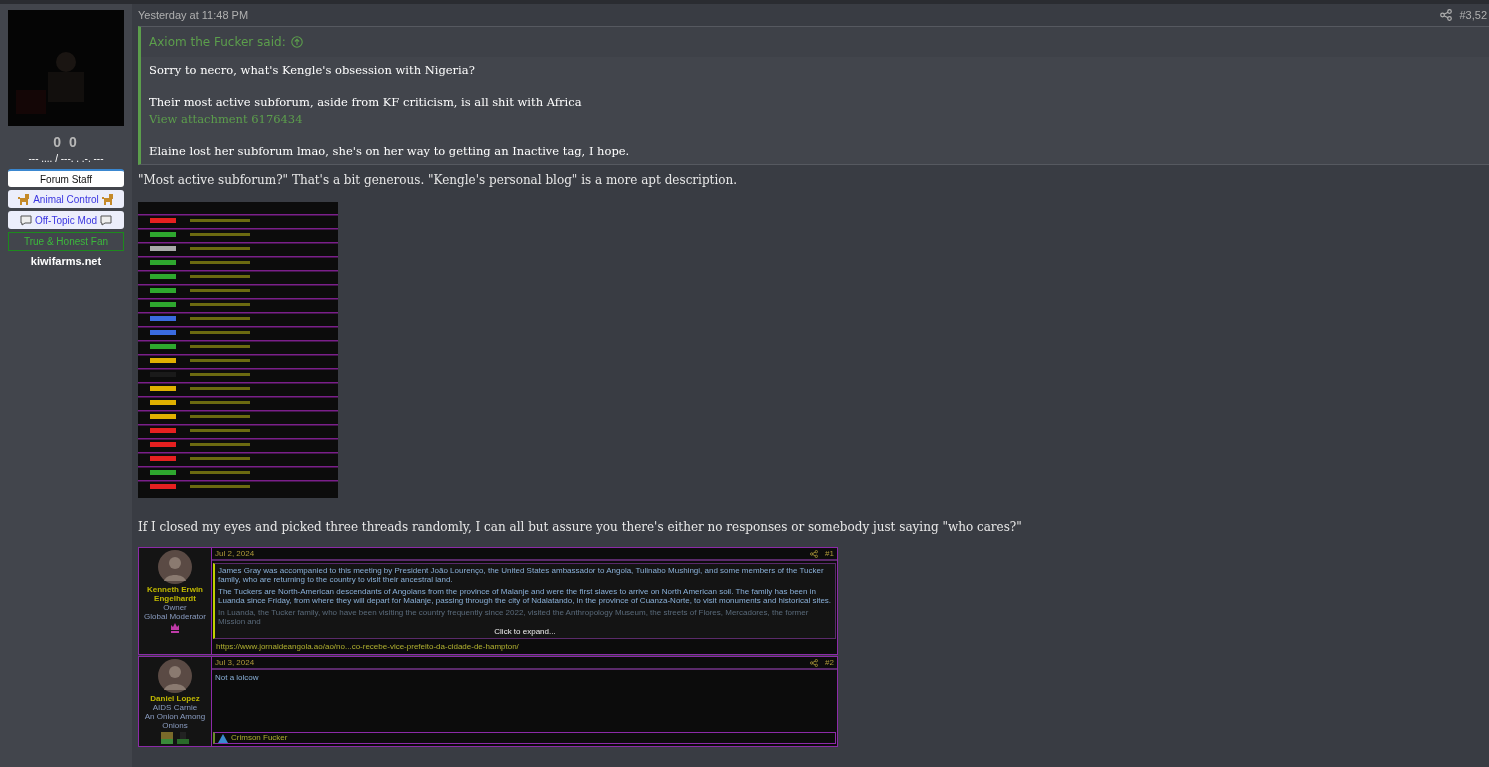 Image resolution: width=1489 pixels, height=767 pixels. Describe the element at coordinates (235, 663) in the screenshot. I see `post-date: Jul 3, 2024` at that location.